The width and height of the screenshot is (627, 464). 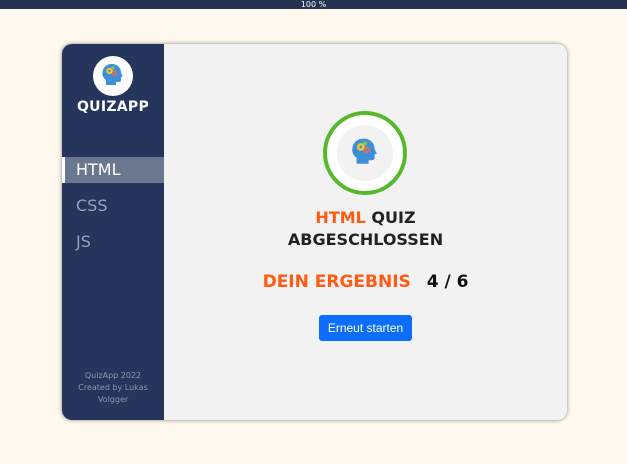 I want to click on result-badge, so click(x=365, y=153).